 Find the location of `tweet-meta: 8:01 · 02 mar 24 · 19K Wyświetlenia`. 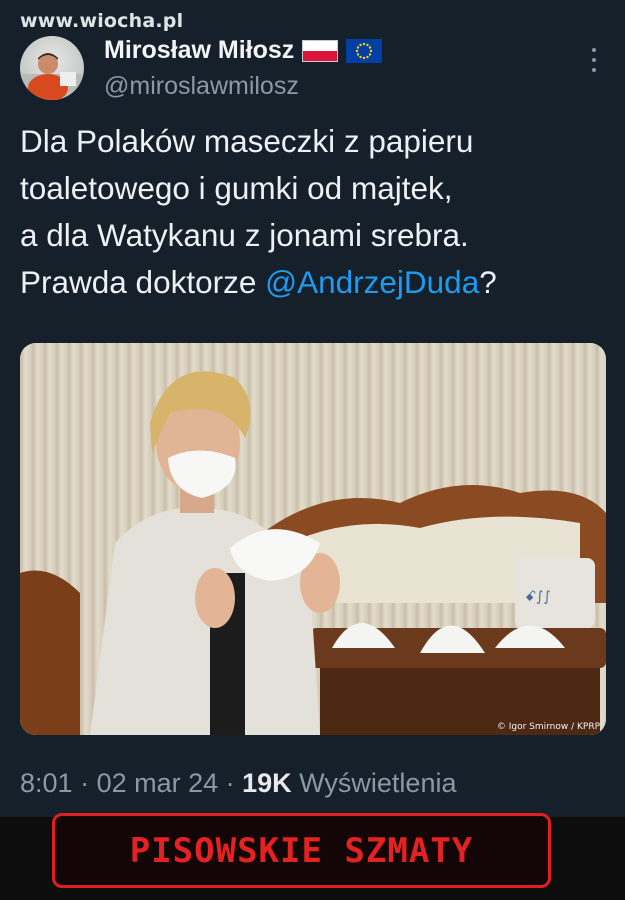

tweet-meta: 8:01 · 02 mar 24 · 19K Wyświetlenia is located at coordinates (238, 783).